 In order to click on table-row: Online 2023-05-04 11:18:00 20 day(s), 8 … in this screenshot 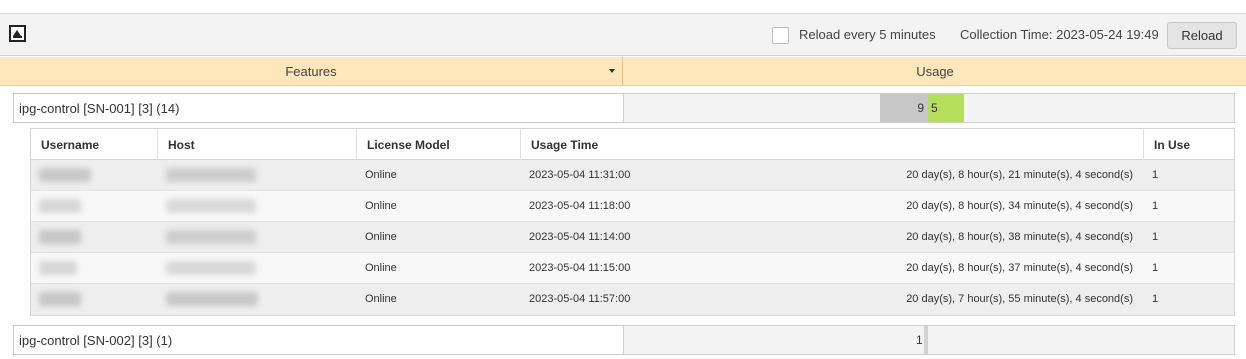, I will do `click(632, 206)`.